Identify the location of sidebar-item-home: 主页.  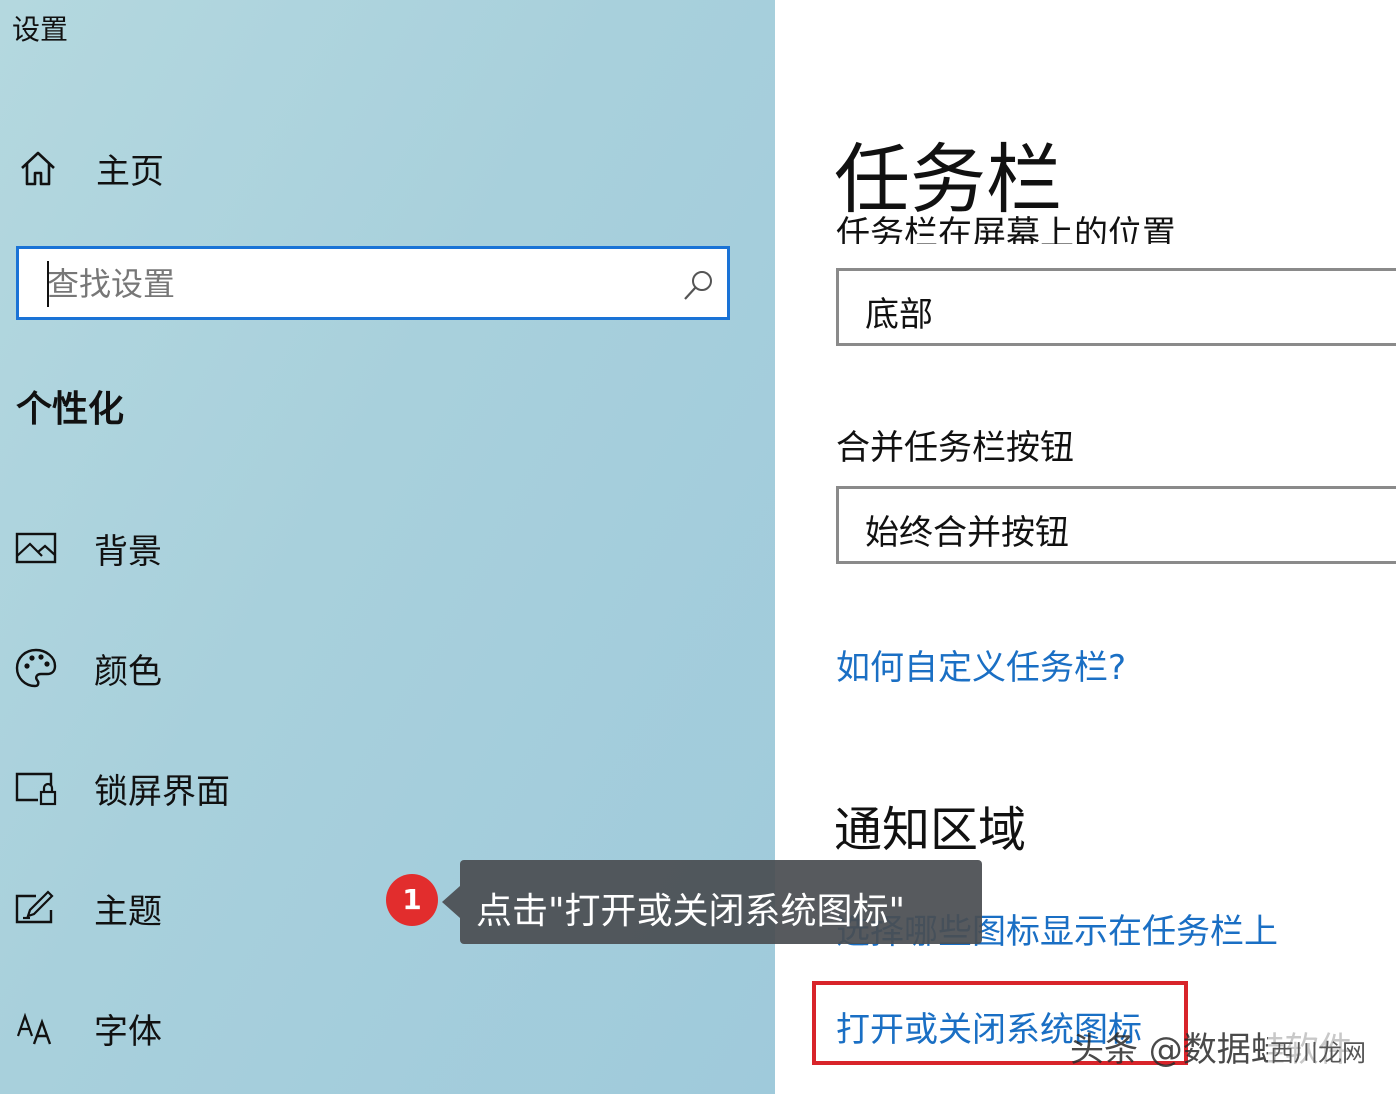
(216, 170).